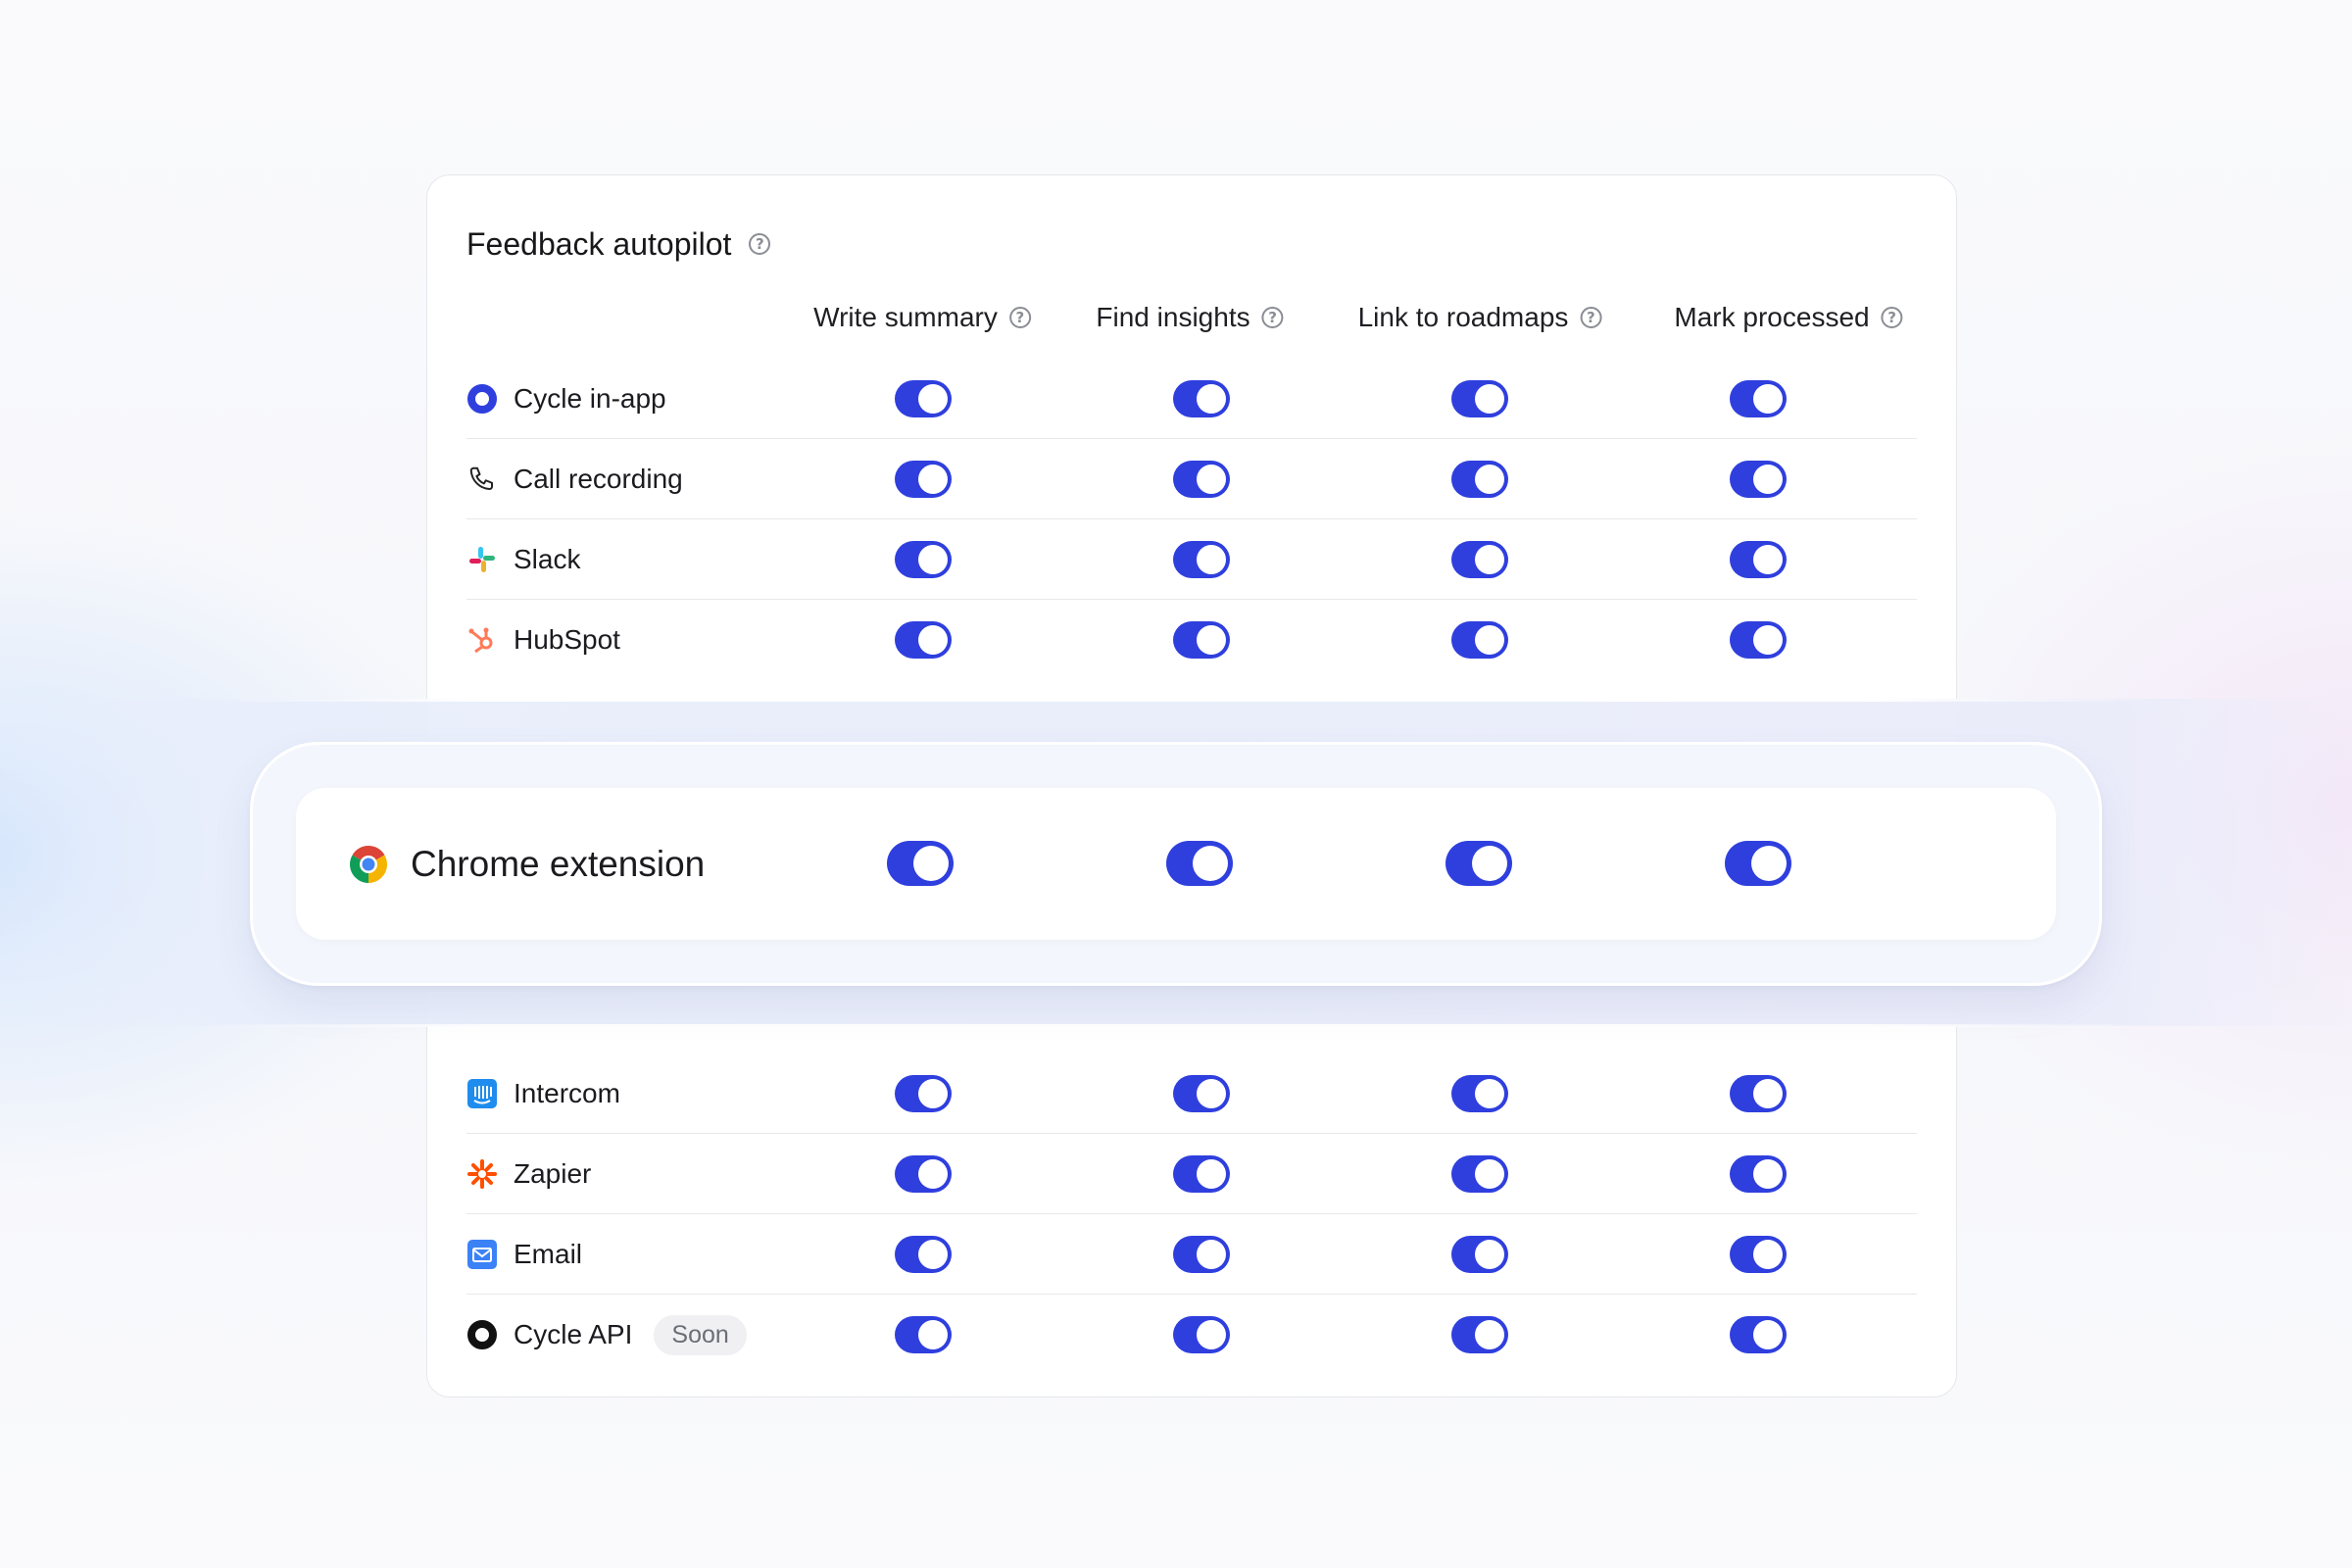 The image size is (2352, 1568). I want to click on column-header-link-to-roadmaps: Link to roadmaps ?, so click(1480, 317).